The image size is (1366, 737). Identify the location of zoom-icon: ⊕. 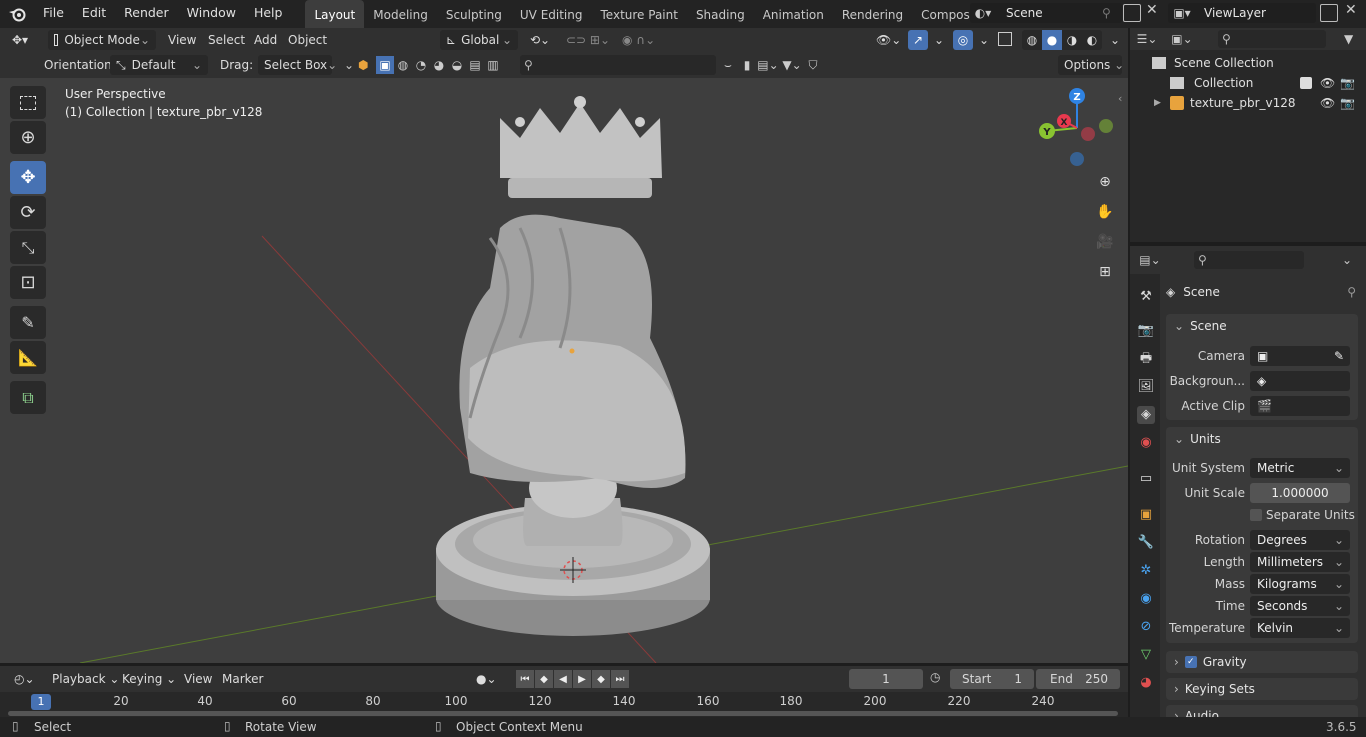
(1105, 182).